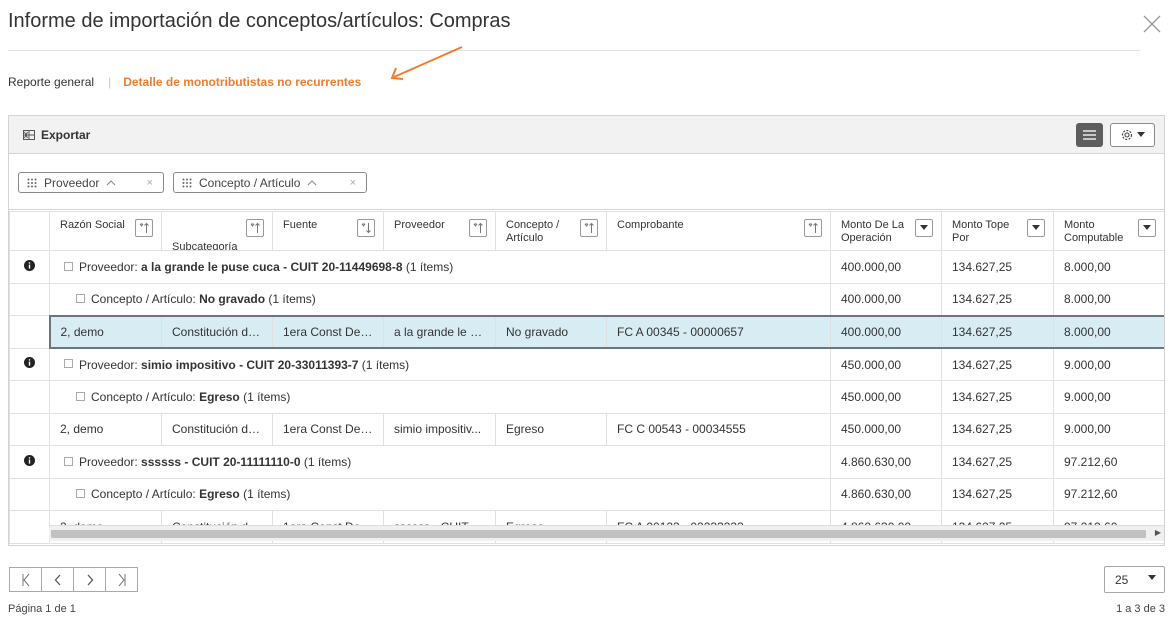 The height and width of the screenshot is (630, 1172). What do you see at coordinates (89, 579) in the screenshot?
I see `next-page-button` at bounding box center [89, 579].